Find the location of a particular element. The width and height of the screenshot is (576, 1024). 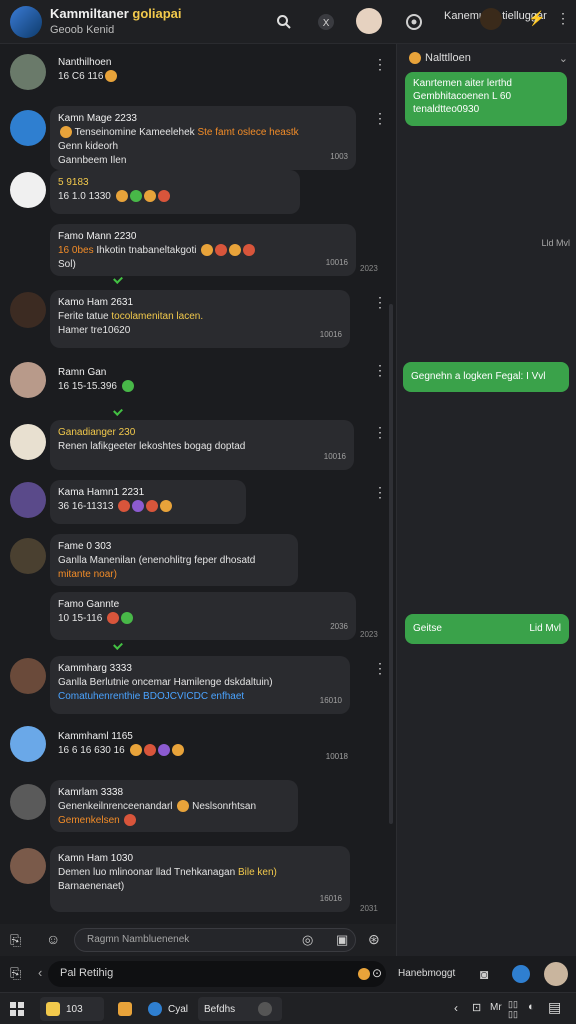

sender-name: Nanthilhoen is located at coordinates (85, 62).